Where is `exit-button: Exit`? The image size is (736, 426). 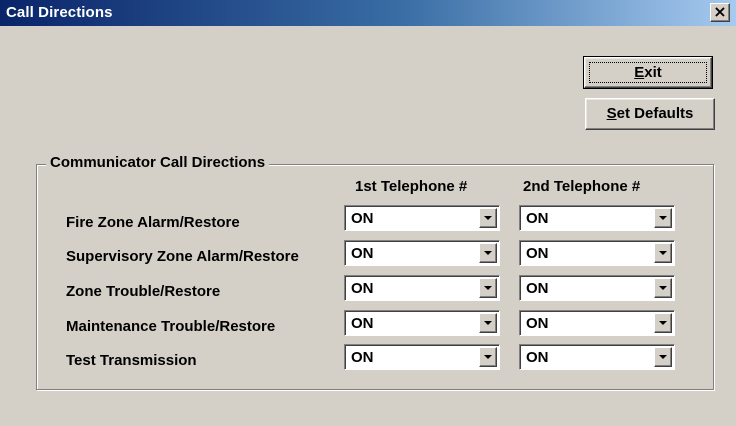
exit-button: Exit is located at coordinates (648, 72).